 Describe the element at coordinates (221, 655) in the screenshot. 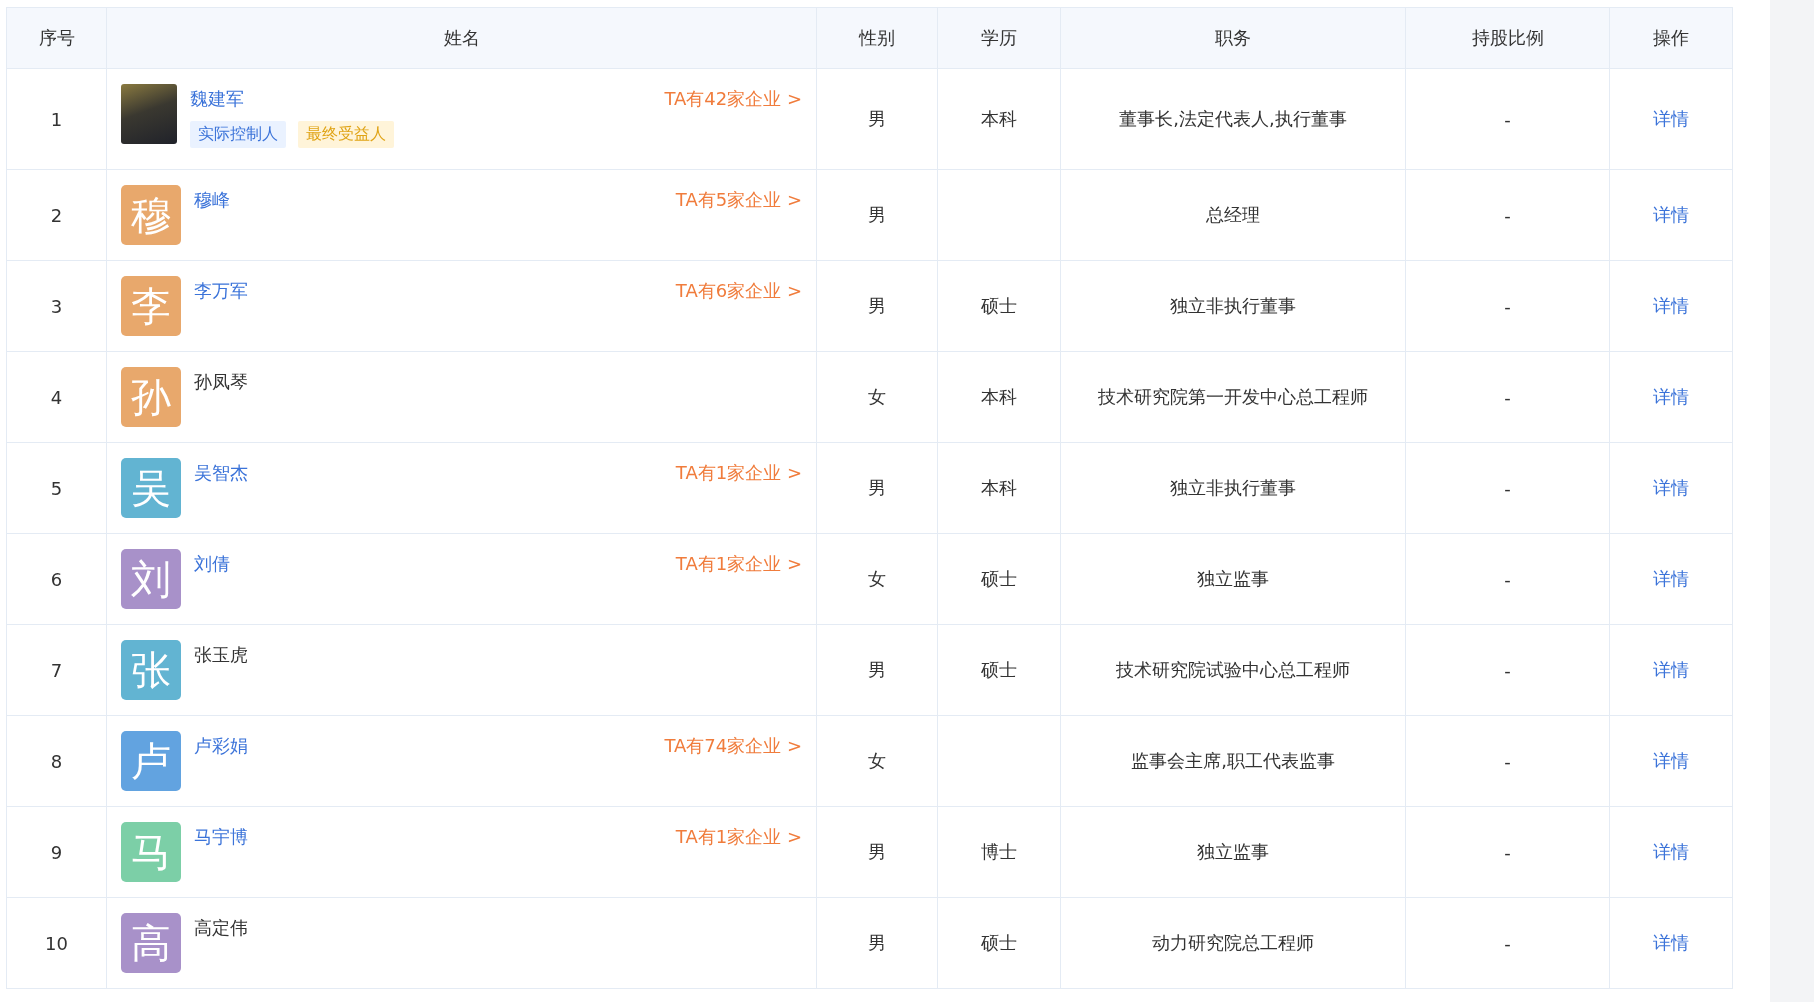

I see `person-name: 张玉虎` at that location.